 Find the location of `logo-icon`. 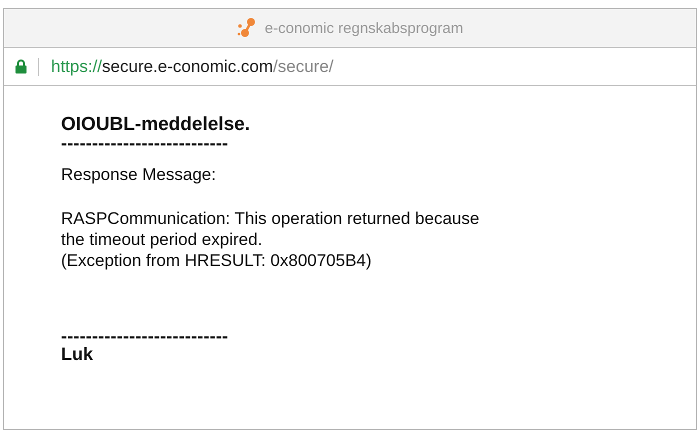

logo-icon is located at coordinates (246, 28).